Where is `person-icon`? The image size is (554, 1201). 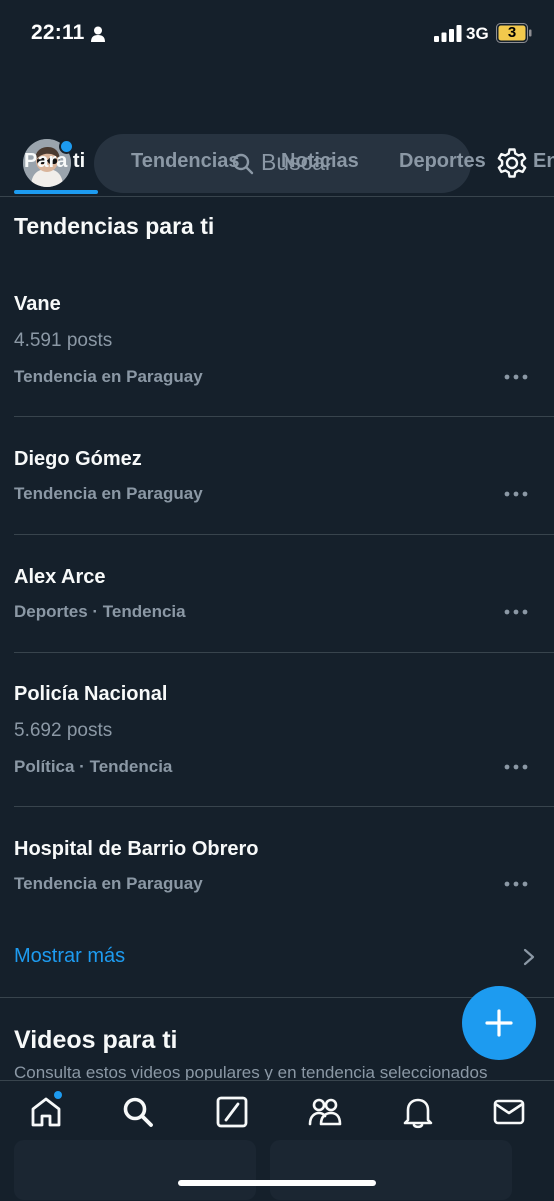
person-icon is located at coordinates (98, 34).